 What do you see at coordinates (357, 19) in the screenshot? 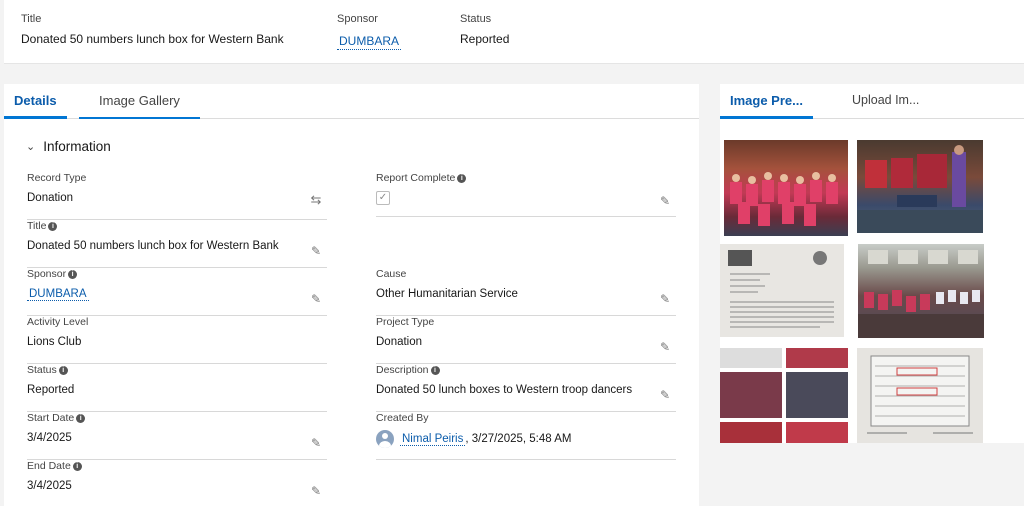
I see `highlight-sponsor-label: Sponsor` at bounding box center [357, 19].